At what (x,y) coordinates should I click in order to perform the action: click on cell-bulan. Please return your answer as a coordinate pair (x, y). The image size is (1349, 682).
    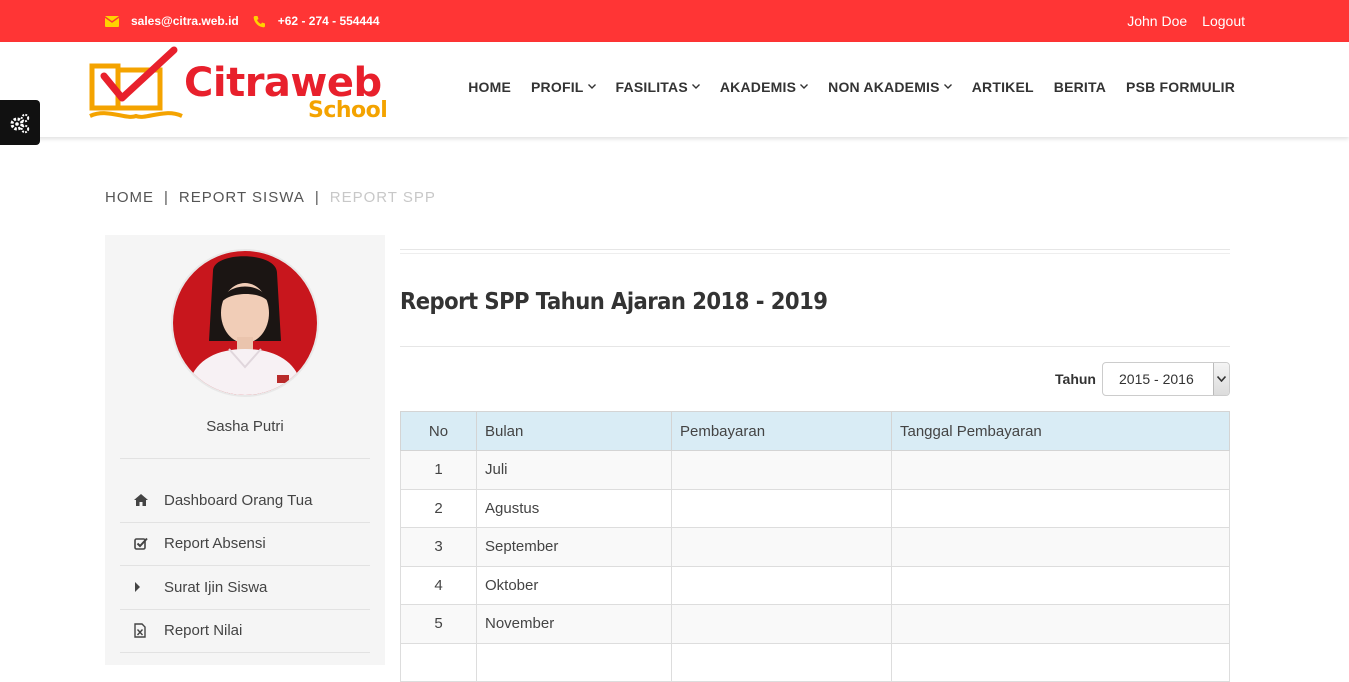
    Looking at the image, I should click on (574, 662).